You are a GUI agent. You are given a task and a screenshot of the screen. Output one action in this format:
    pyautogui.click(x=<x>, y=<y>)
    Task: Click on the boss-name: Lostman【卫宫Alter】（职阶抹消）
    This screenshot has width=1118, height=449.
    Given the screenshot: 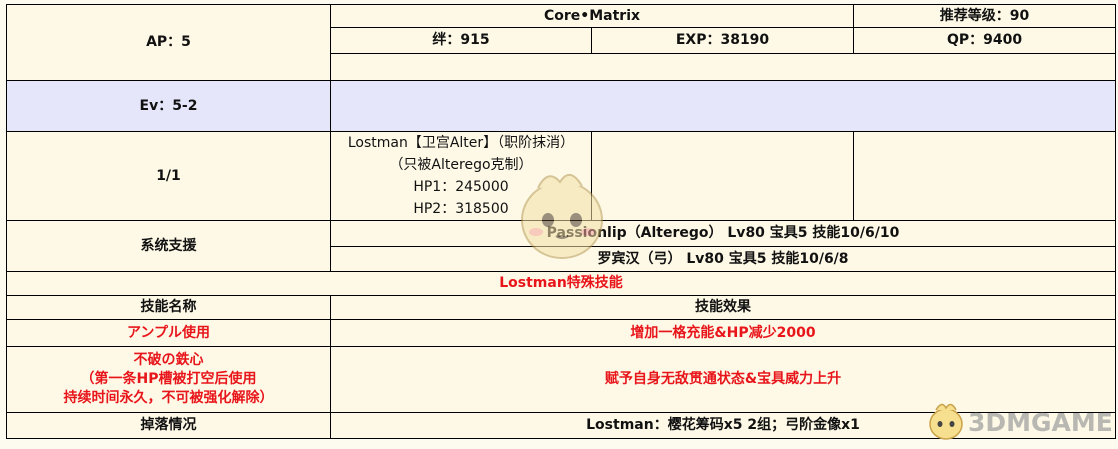 What is the action you would take?
    pyautogui.click(x=461, y=143)
    